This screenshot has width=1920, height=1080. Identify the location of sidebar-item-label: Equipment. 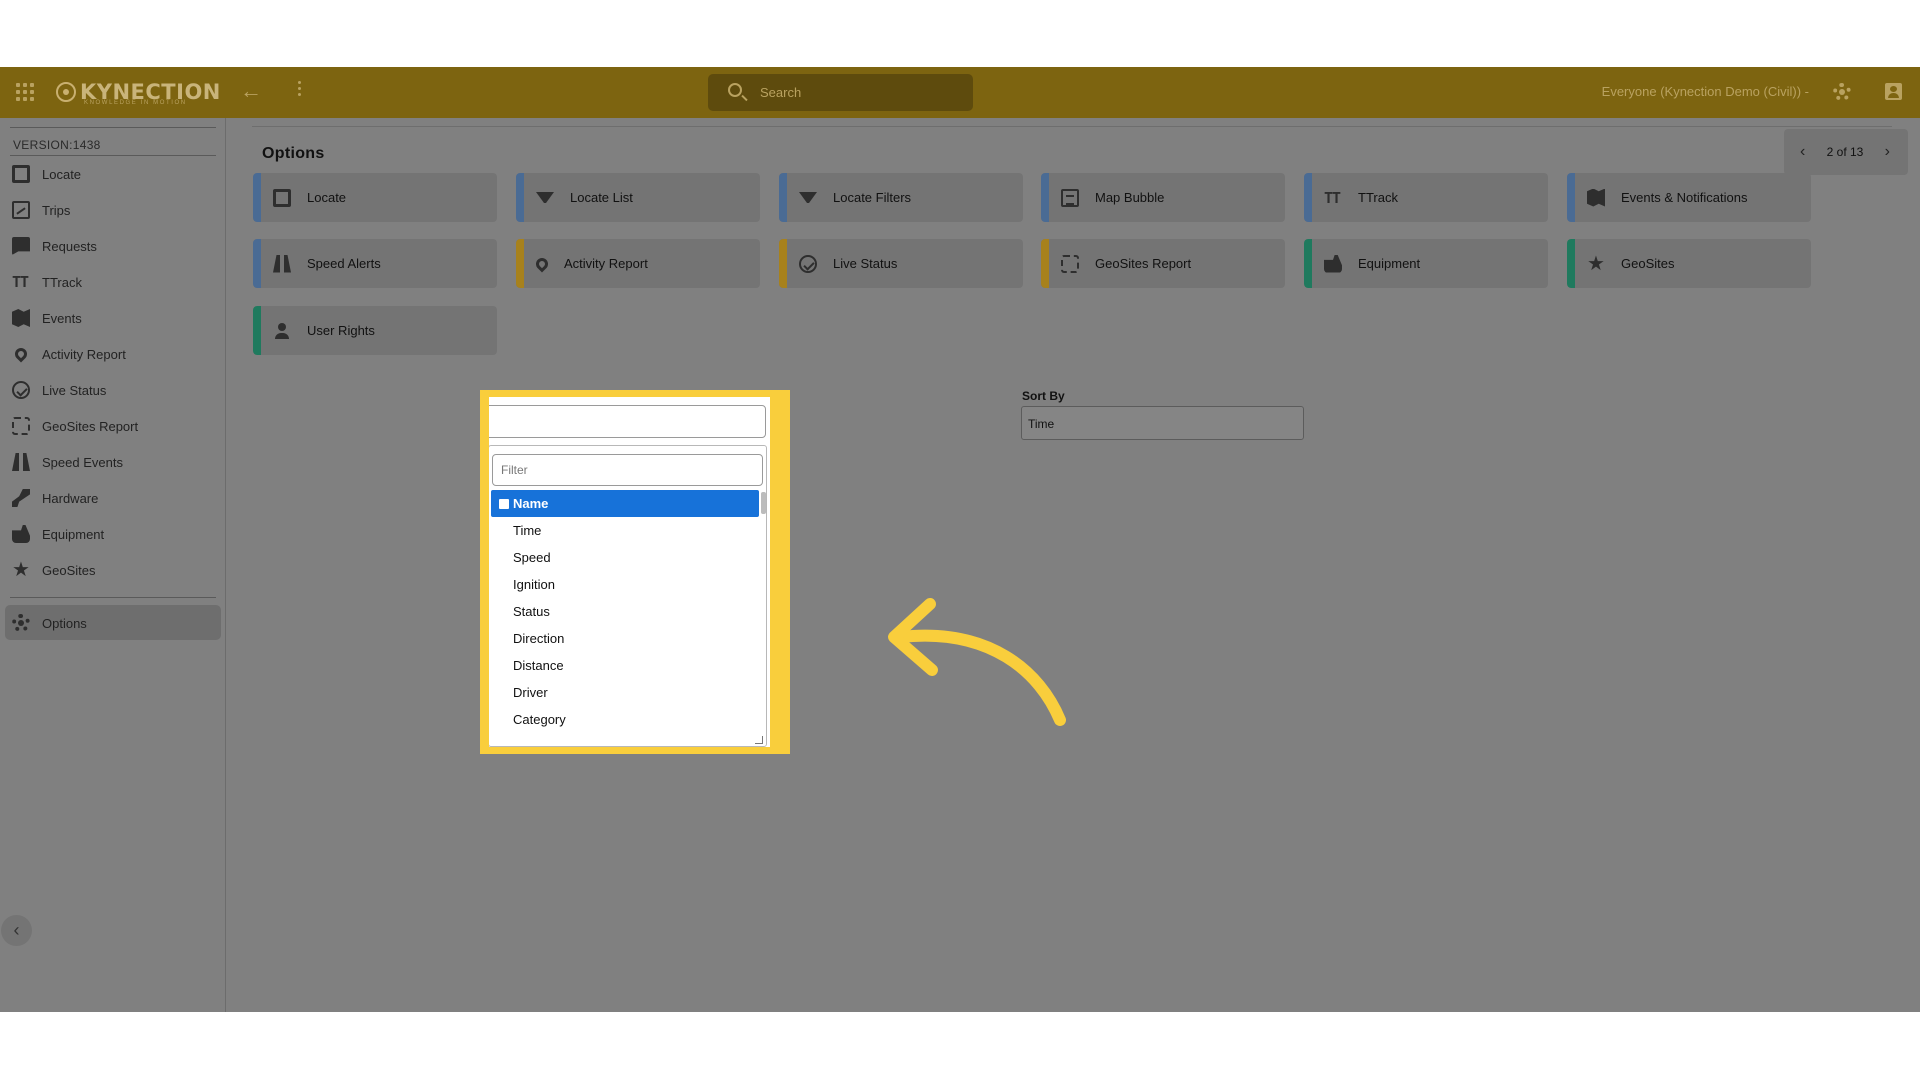
(73, 534).